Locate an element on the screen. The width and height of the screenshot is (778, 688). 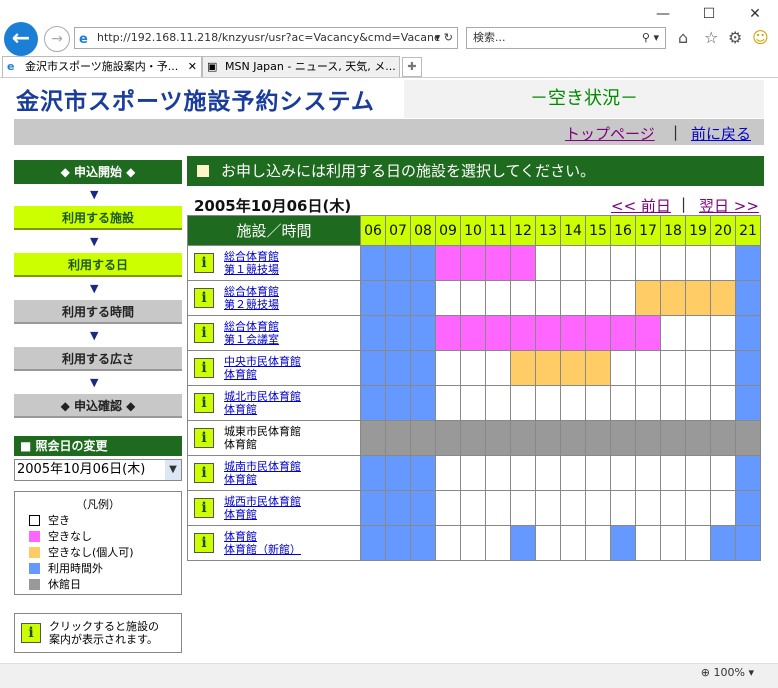
facility-name-line1: 城南市民体育館 is located at coordinates (262, 466).